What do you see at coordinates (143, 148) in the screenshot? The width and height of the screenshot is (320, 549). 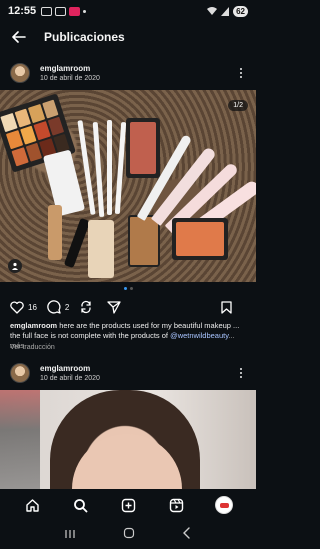 I see `blush-compact` at bounding box center [143, 148].